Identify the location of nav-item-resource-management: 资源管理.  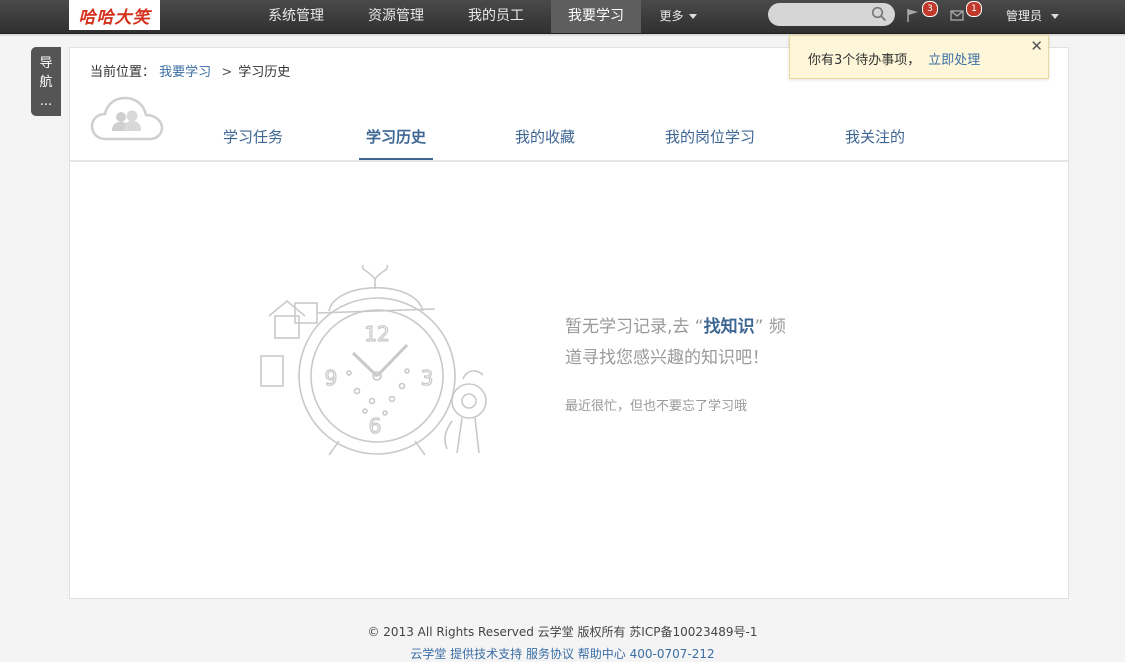
(396, 16).